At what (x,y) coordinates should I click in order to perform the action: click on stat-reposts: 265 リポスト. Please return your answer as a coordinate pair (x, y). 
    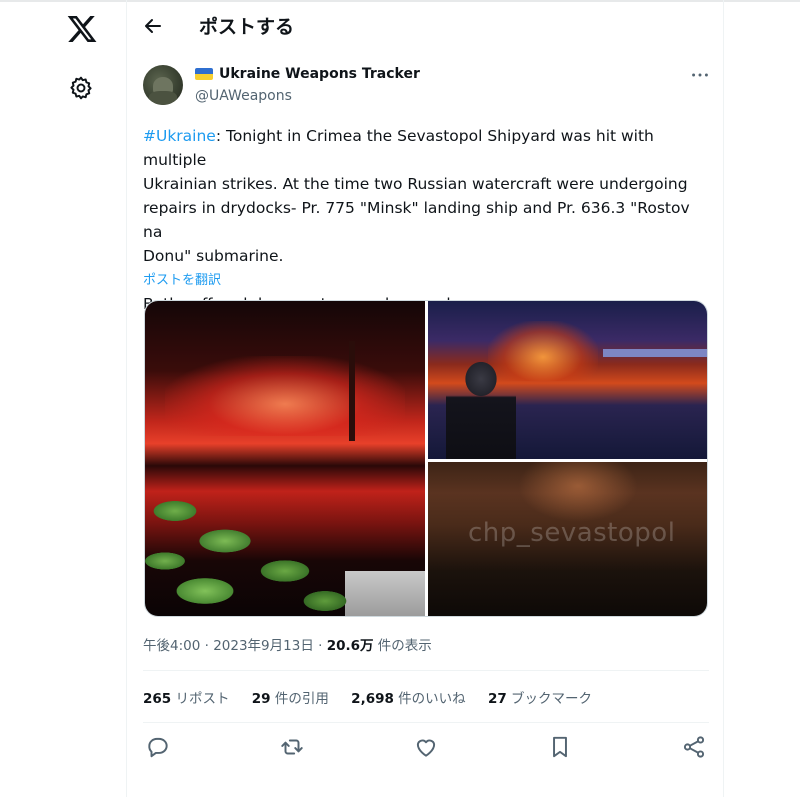
    Looking at the image, I should click on (186, 697).